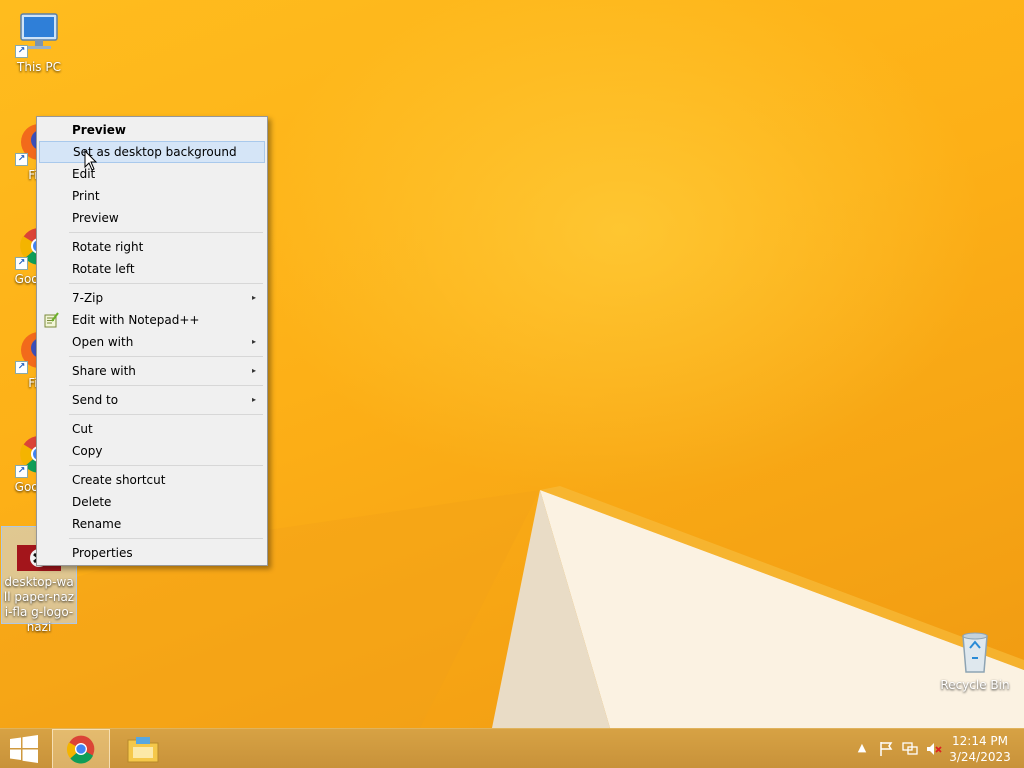  What do you see at coordinates (152, 429) in the screenshot?
I see `menu-item-cut: Cut` at bounding box center [152, 429].